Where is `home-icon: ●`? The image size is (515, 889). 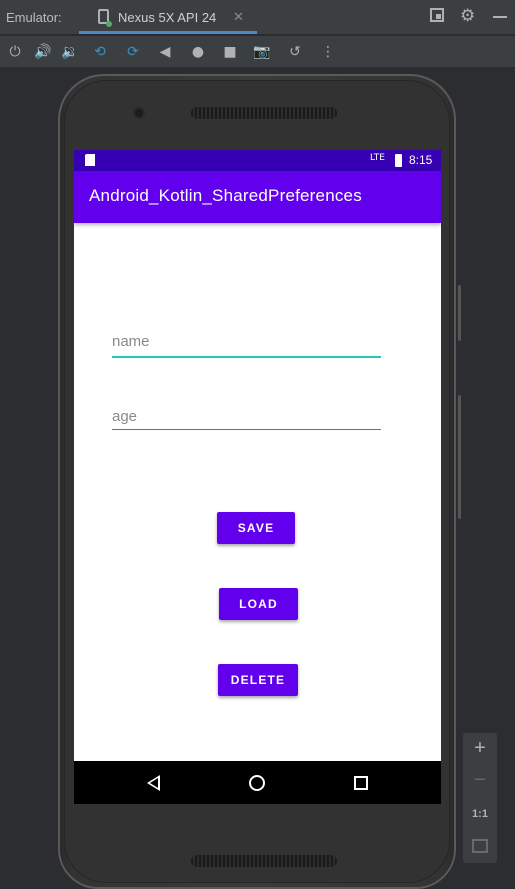
home-icon: ● is located at coordinates (198, 52).